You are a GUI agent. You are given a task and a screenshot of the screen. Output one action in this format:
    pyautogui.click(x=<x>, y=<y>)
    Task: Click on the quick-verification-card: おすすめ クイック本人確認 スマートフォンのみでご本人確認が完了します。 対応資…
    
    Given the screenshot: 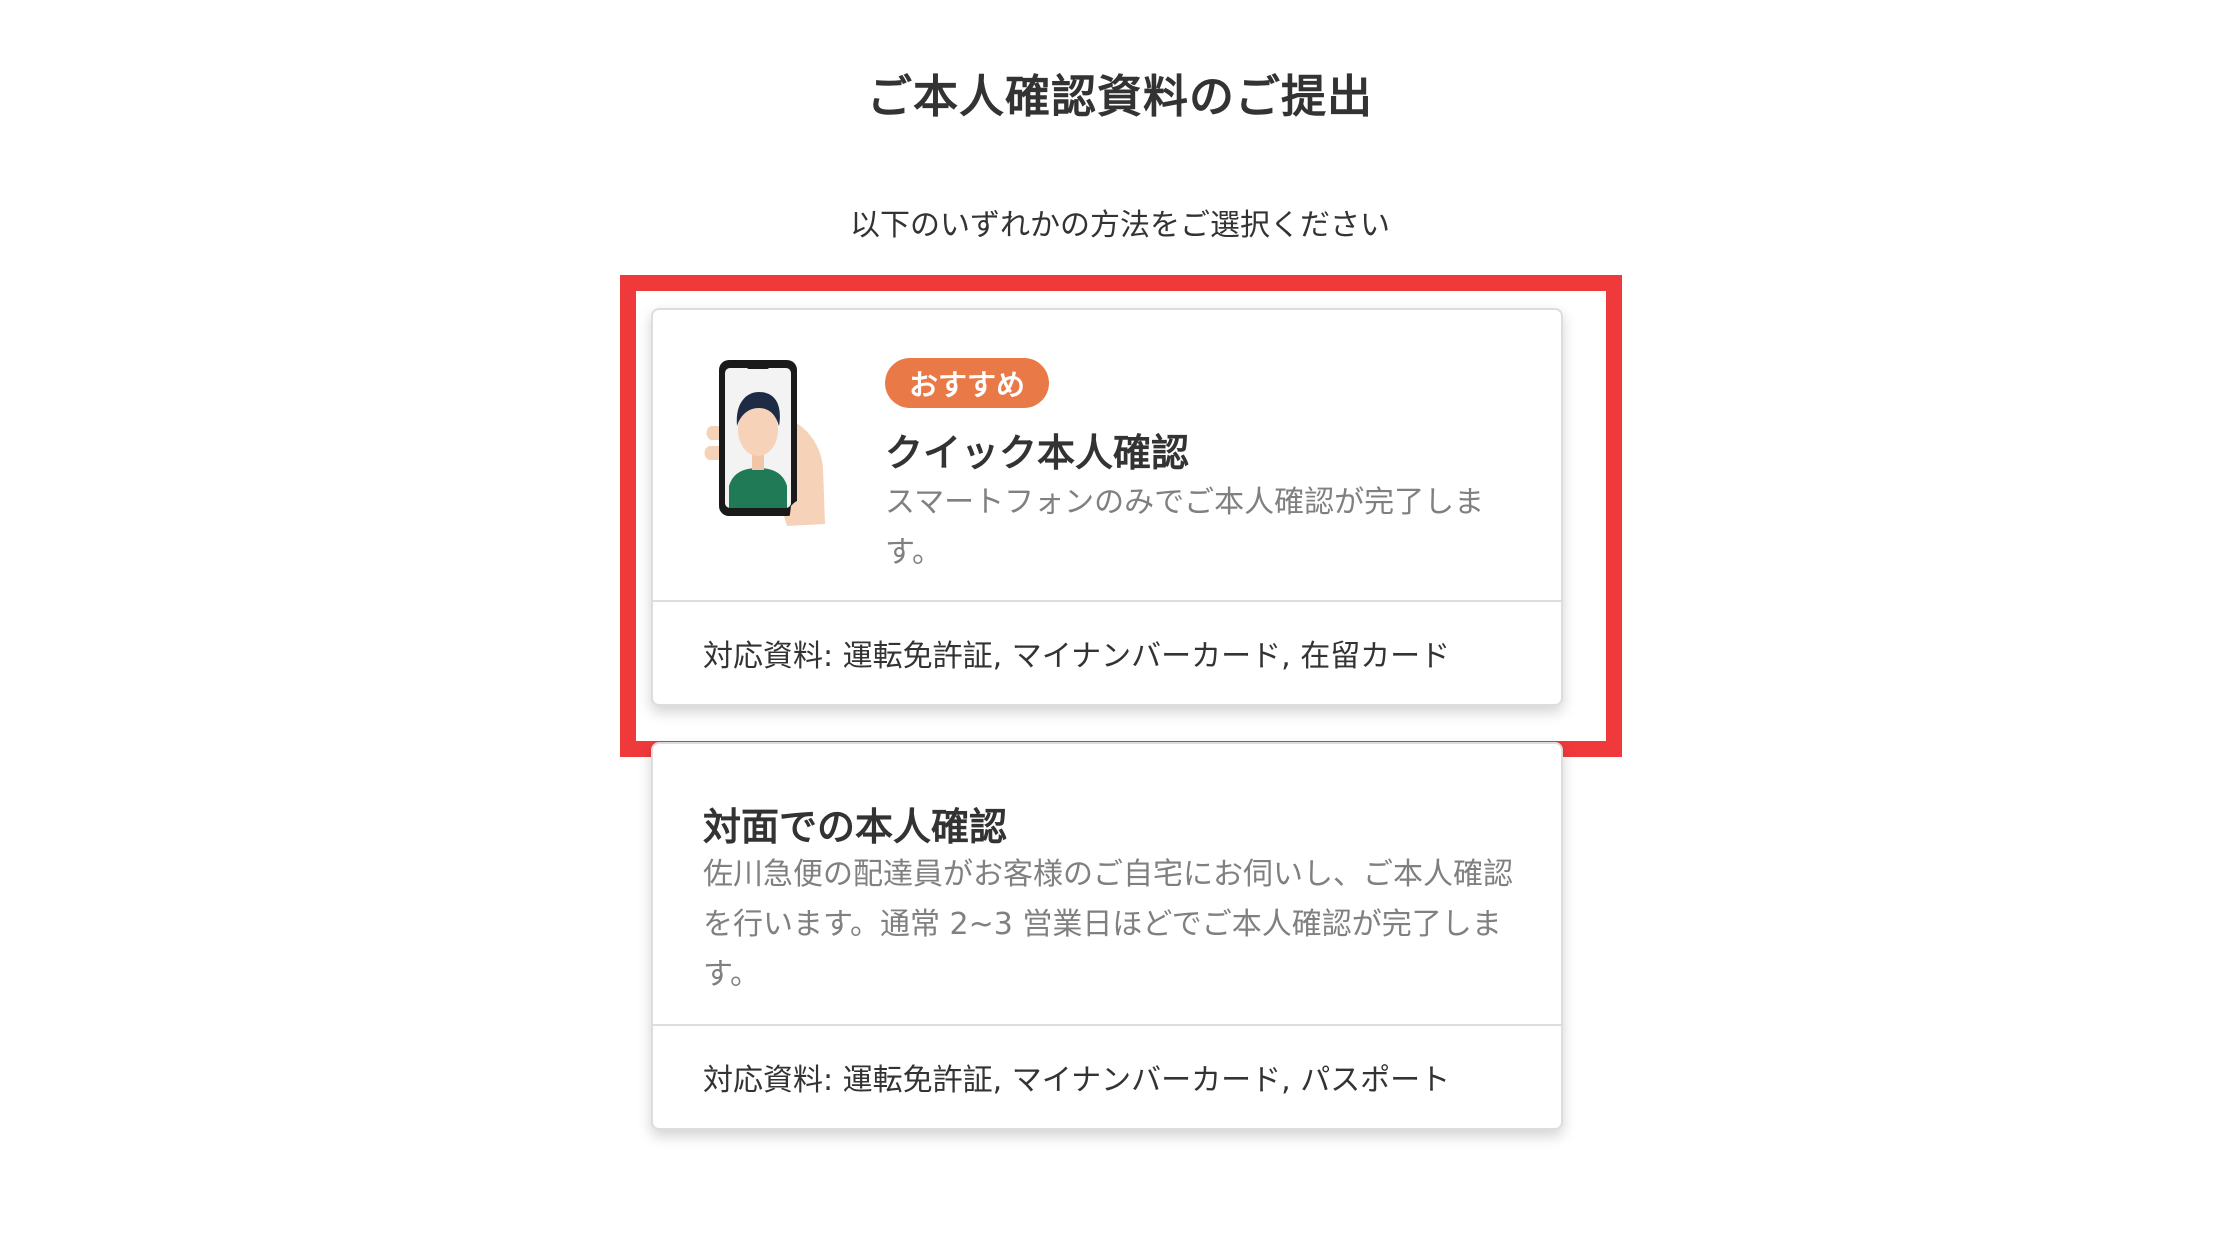 What is the action you would take?
    pyautogui.click(x=1107, y=507)
    